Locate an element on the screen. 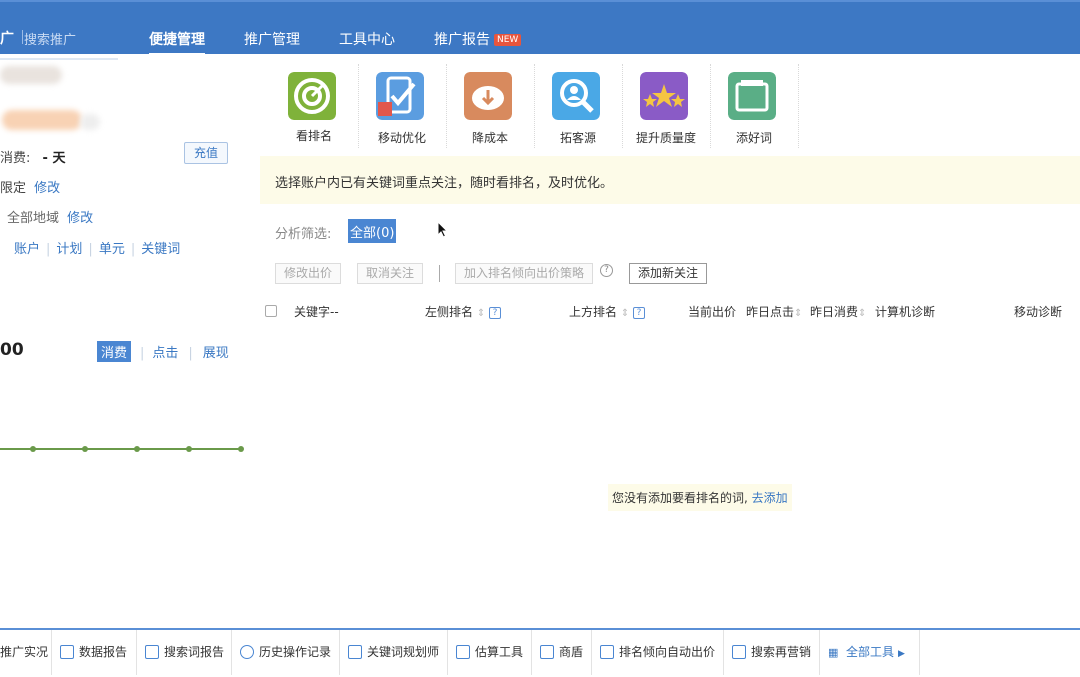  tool-improve-quality: 提升质量度 is located at coordinates (666, 107).